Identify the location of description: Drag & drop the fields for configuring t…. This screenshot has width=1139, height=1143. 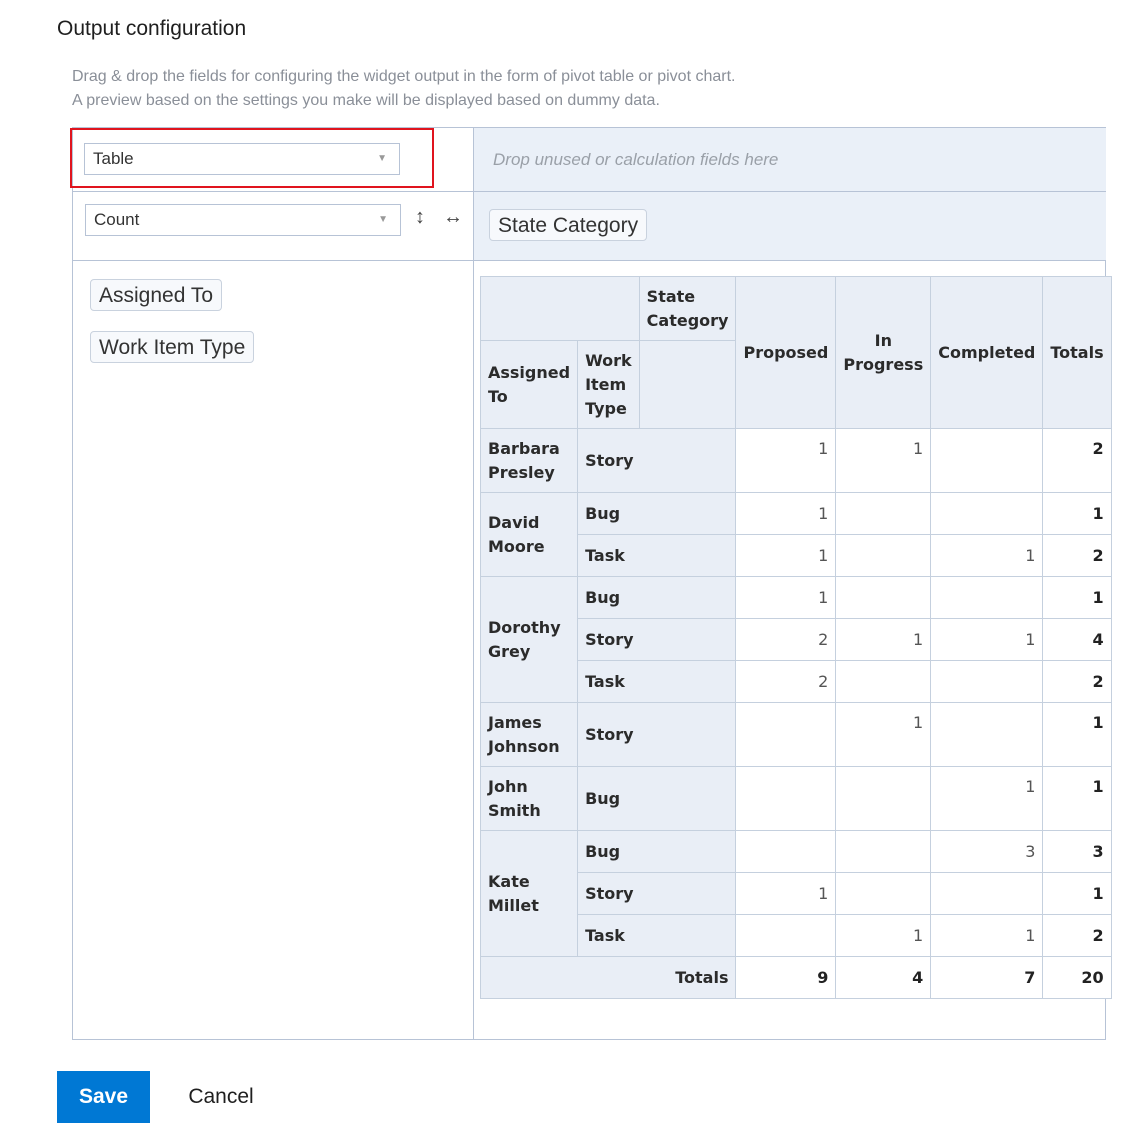
(403, 89).